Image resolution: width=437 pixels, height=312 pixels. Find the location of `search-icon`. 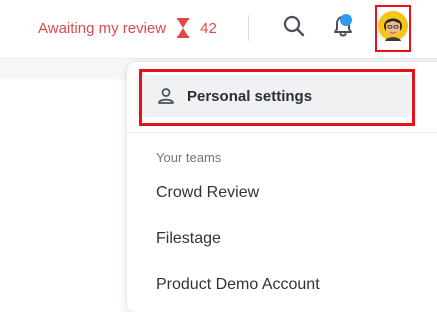

search-icon is located at coordinates (294, 28).